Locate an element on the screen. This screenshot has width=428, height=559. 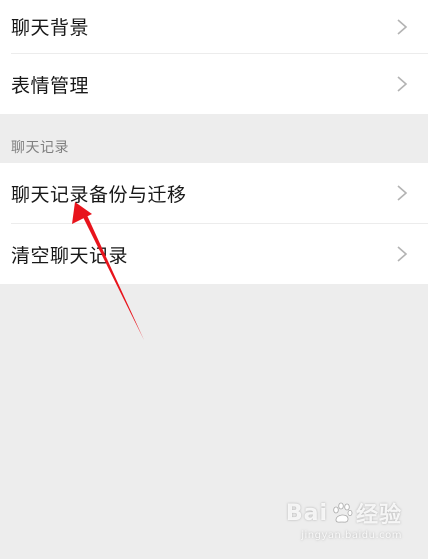
watermark-logo-text: Bai is located at coordinates (306, 513).